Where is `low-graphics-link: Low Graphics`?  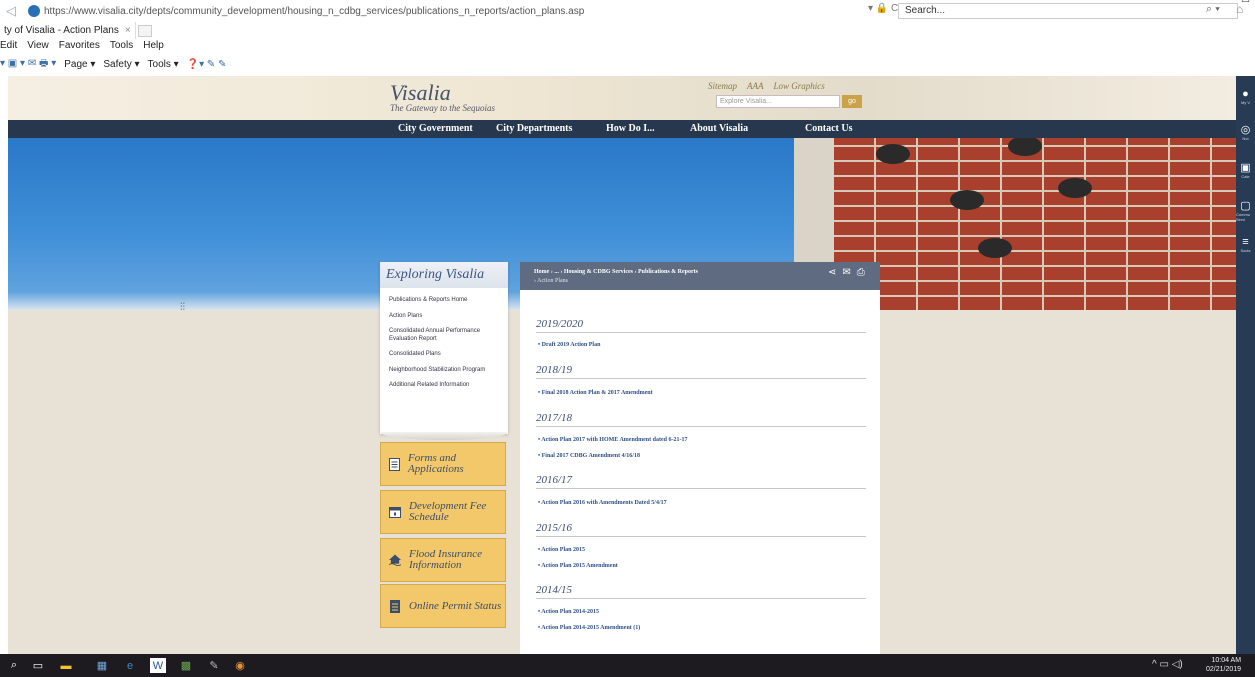
low-graphics-link: Low Graphics is located at coordinates (799, 86).